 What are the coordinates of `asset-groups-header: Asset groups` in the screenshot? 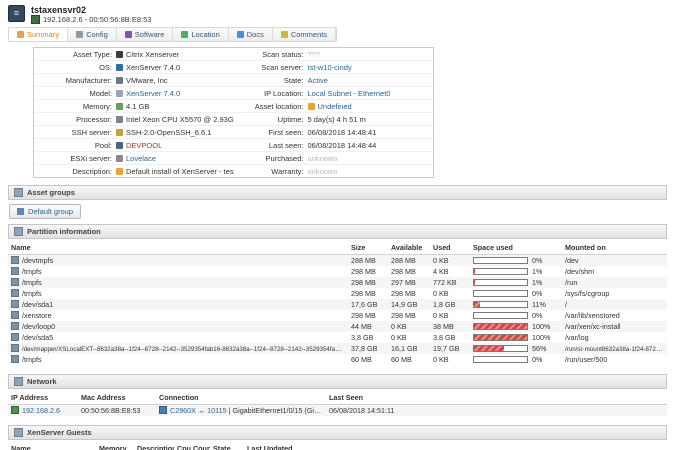 It's located at (337, 192).